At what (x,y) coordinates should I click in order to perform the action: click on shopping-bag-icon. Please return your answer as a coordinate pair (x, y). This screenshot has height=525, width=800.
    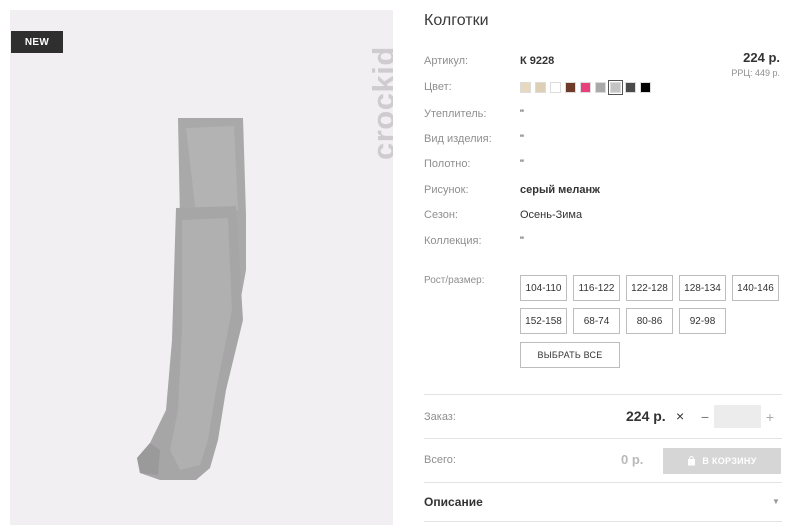
    Looking at the image, I should click on (692, 461).